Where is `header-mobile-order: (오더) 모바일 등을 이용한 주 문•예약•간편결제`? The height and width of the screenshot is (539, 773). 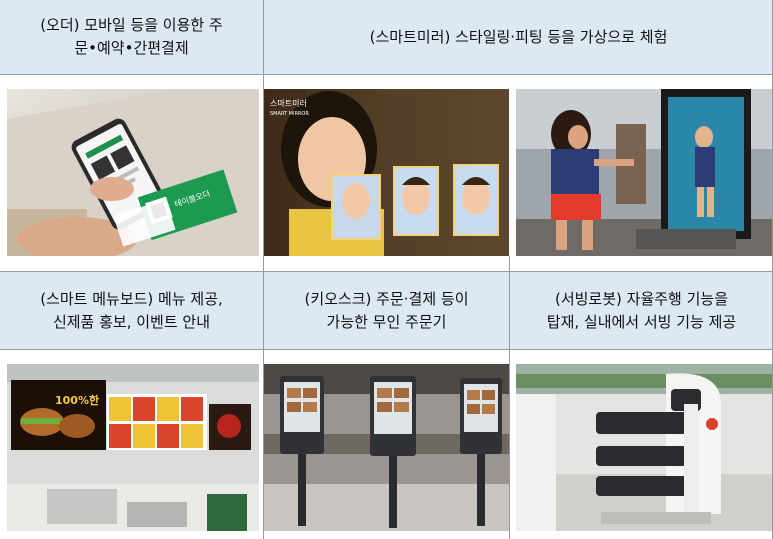
header-mobile-order: (오더) 모바일 등을 이용한 주 문•예약•간편결제 is located at coordinates (131, 37).